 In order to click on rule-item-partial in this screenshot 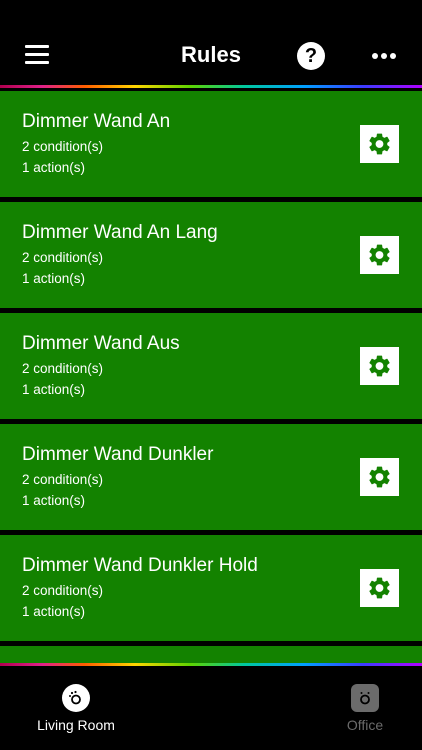, I will do `click(211, 654)`.